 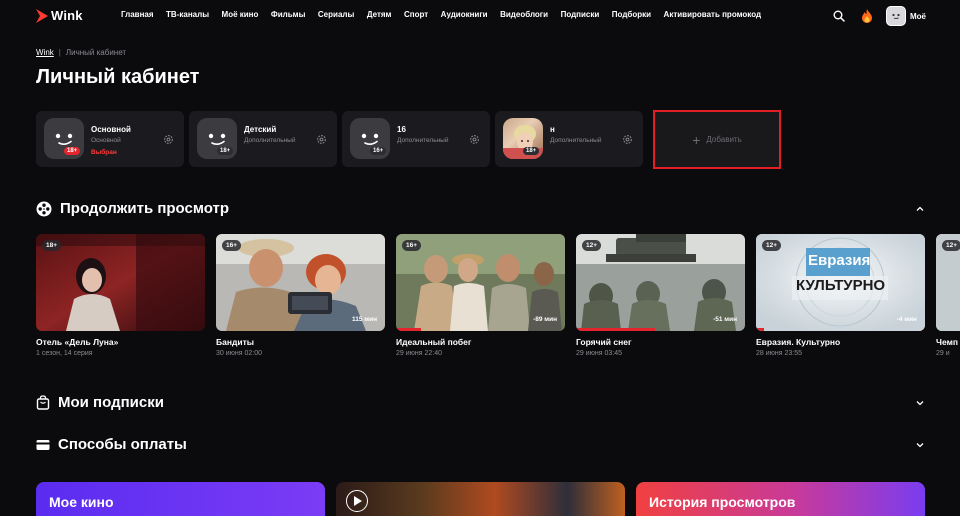 I want to click on profile-card-main: 18+ Основной Основной Выбран, so click(x=110, y=139).